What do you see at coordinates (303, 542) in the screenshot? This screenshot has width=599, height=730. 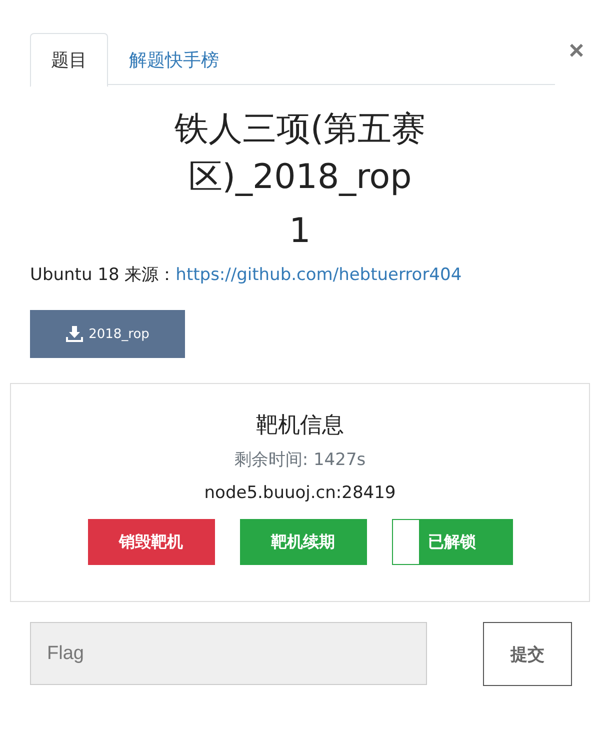 I see `action-button: 靶机续期` at bounding box center [303, 542].